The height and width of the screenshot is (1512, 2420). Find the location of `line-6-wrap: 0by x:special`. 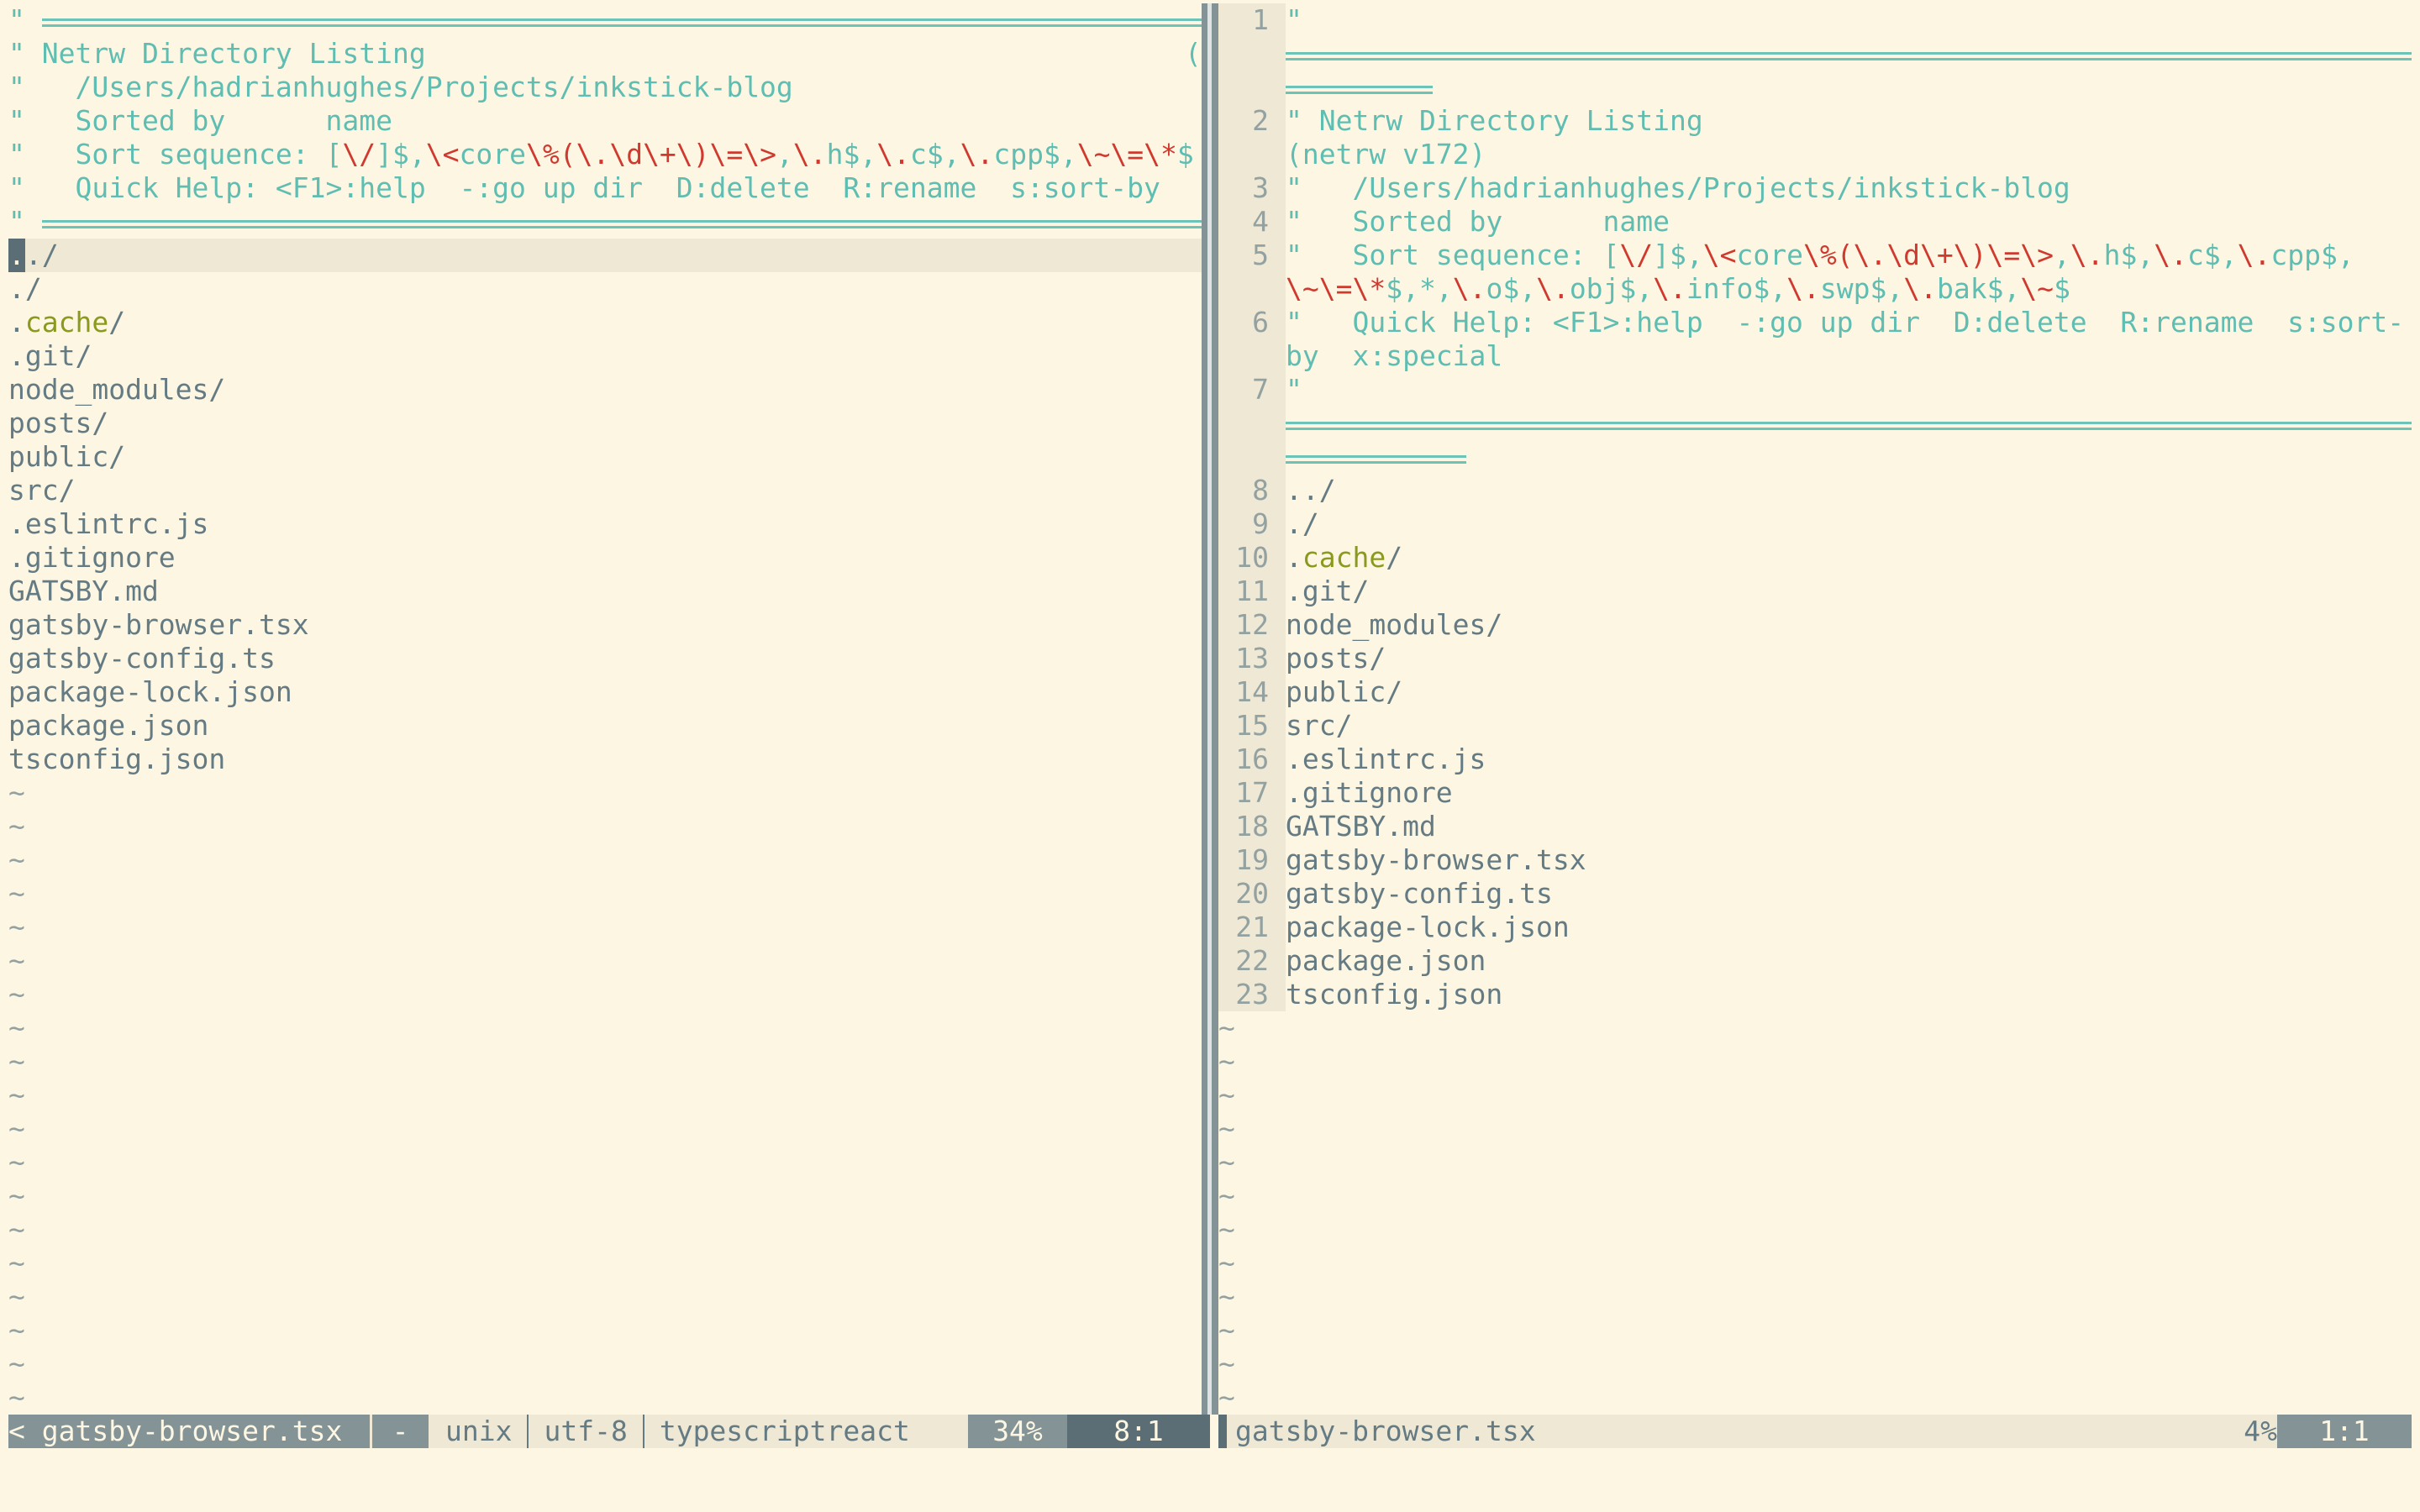

line-6-wrap: 0by x:special is located at coordinates (1815, 356).